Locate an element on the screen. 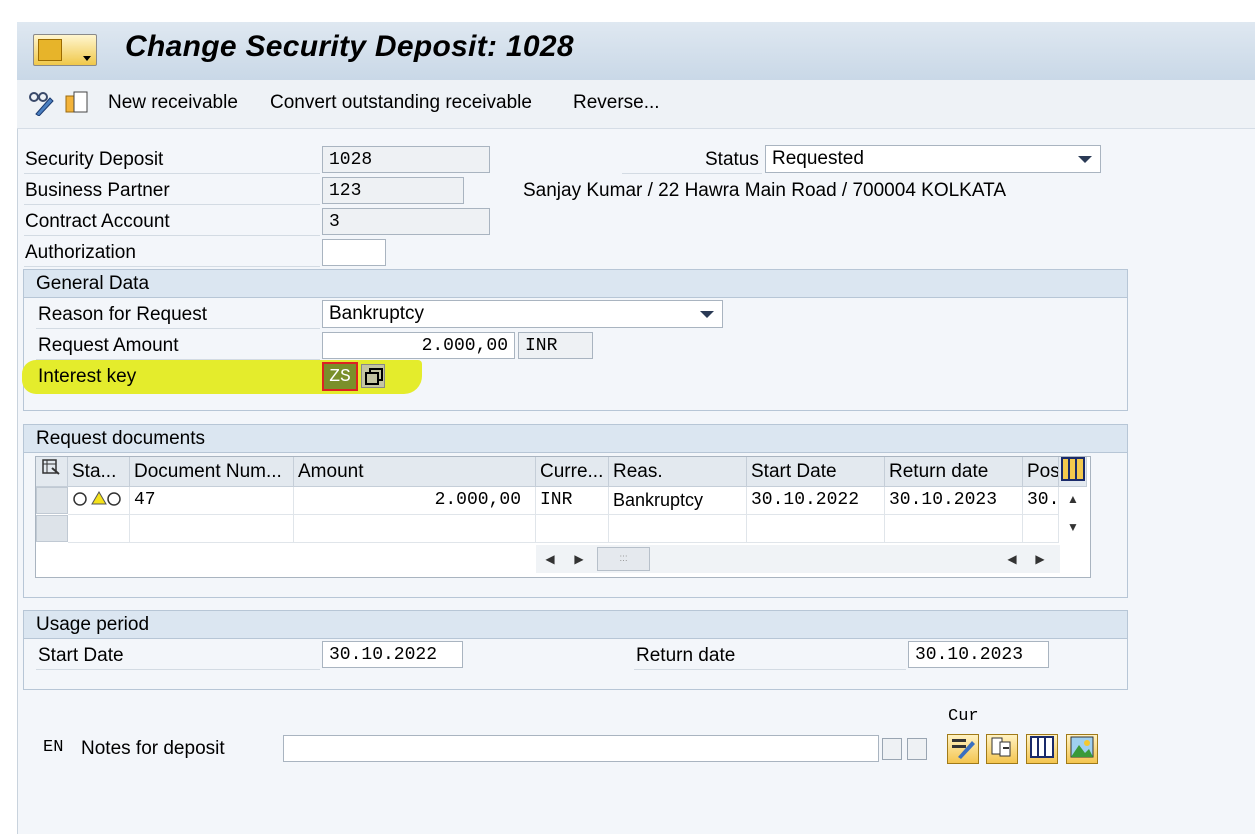 The height and width of the screenshot is (834, 1255). table-settings-icon is located at coordinates (52, 472).